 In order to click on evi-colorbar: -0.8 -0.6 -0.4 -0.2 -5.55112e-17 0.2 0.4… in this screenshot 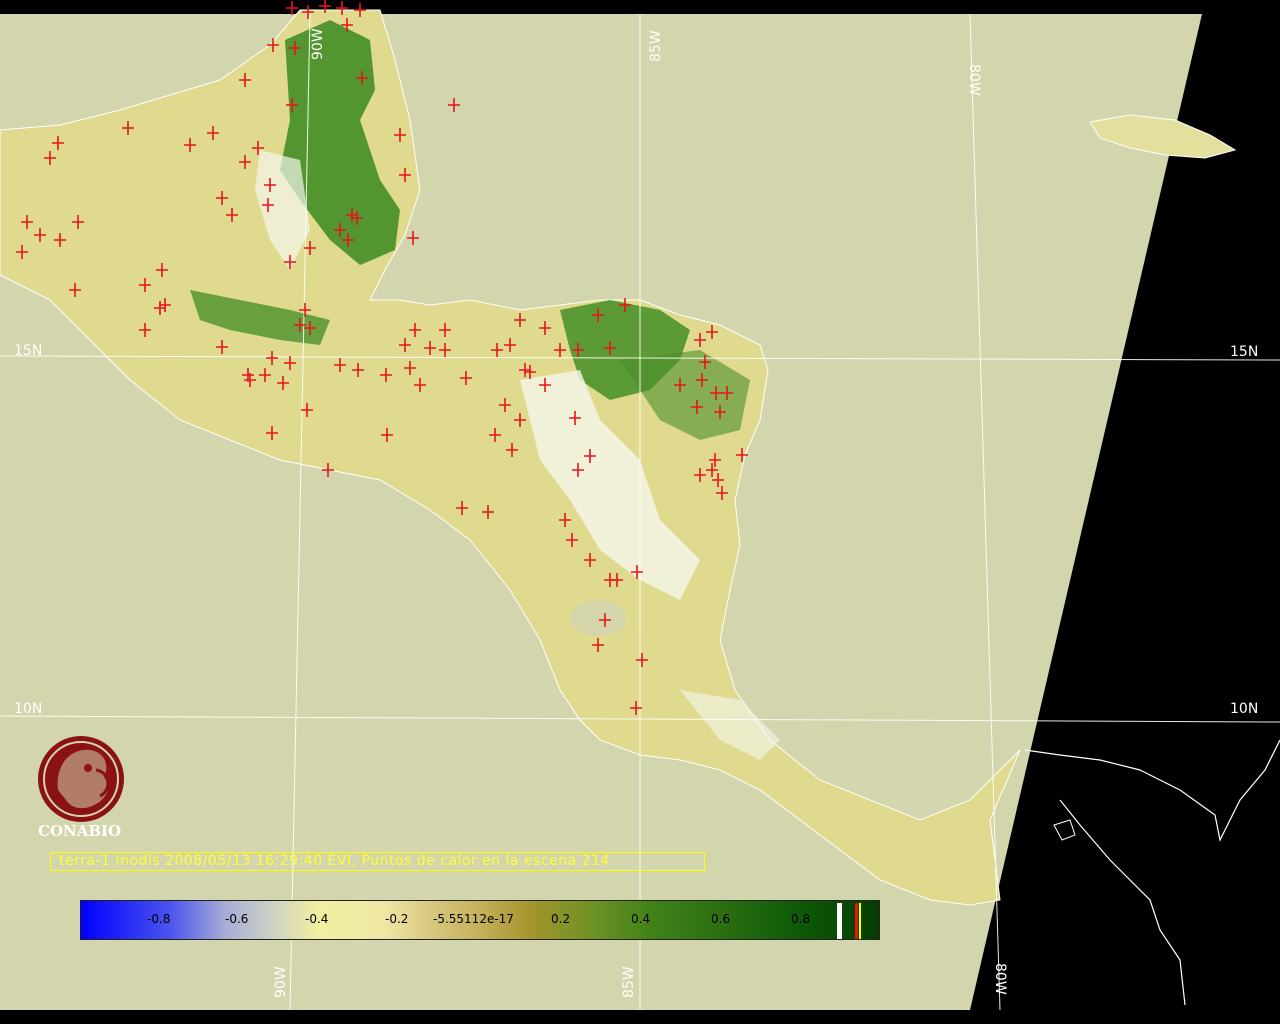, I will do `click(480, 920)`.